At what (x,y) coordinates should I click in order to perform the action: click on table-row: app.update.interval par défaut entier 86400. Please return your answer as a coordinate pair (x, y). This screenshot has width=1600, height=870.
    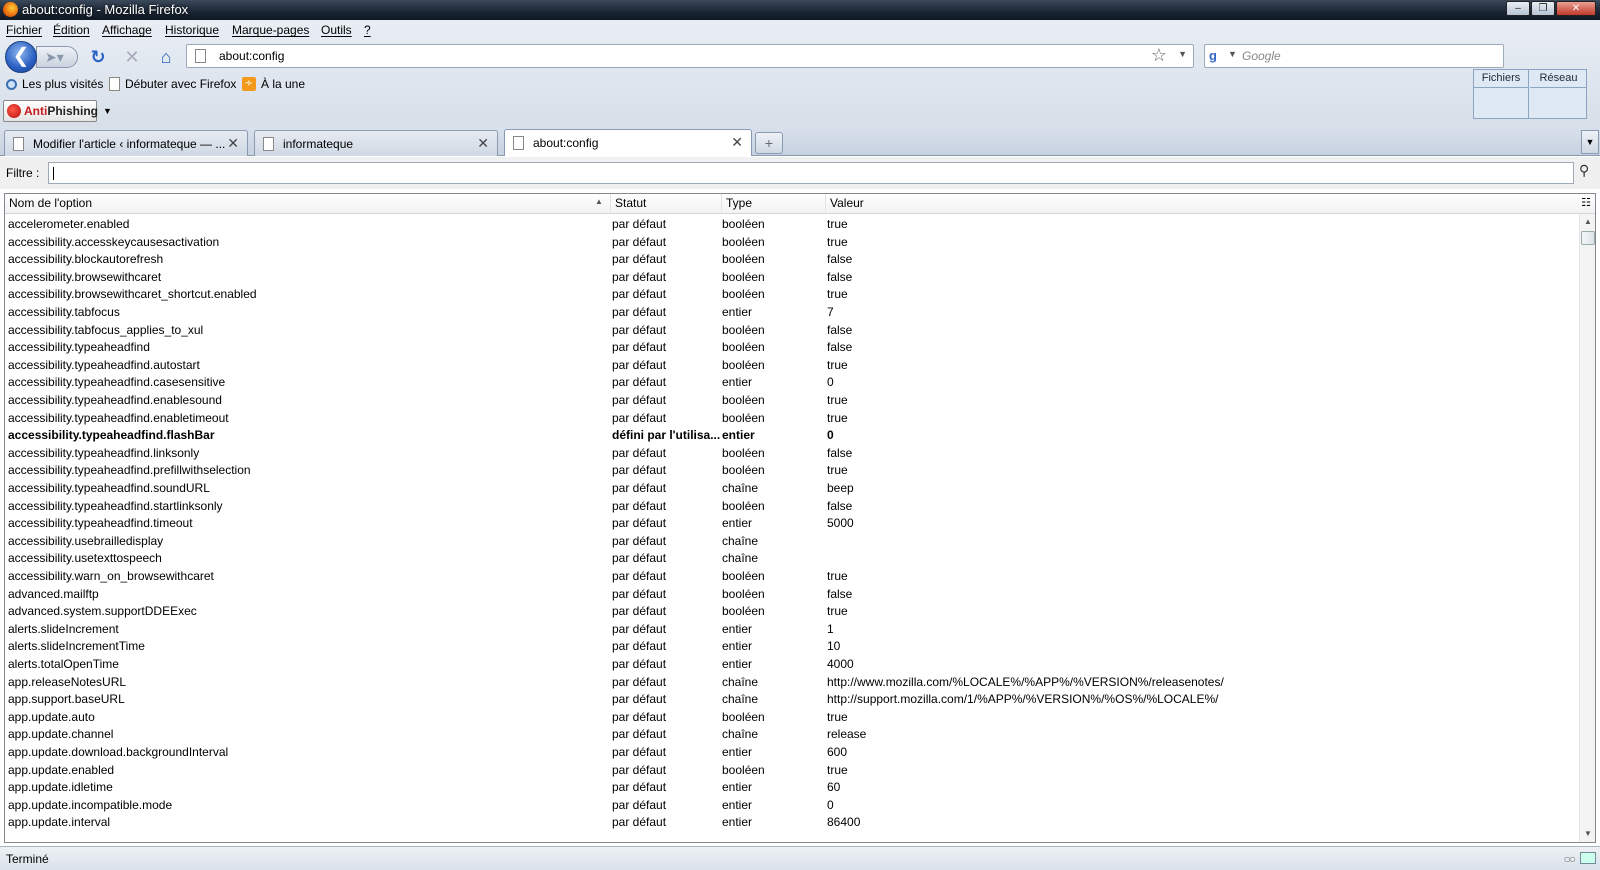
    Looking at the image, I should click on (791, 822).